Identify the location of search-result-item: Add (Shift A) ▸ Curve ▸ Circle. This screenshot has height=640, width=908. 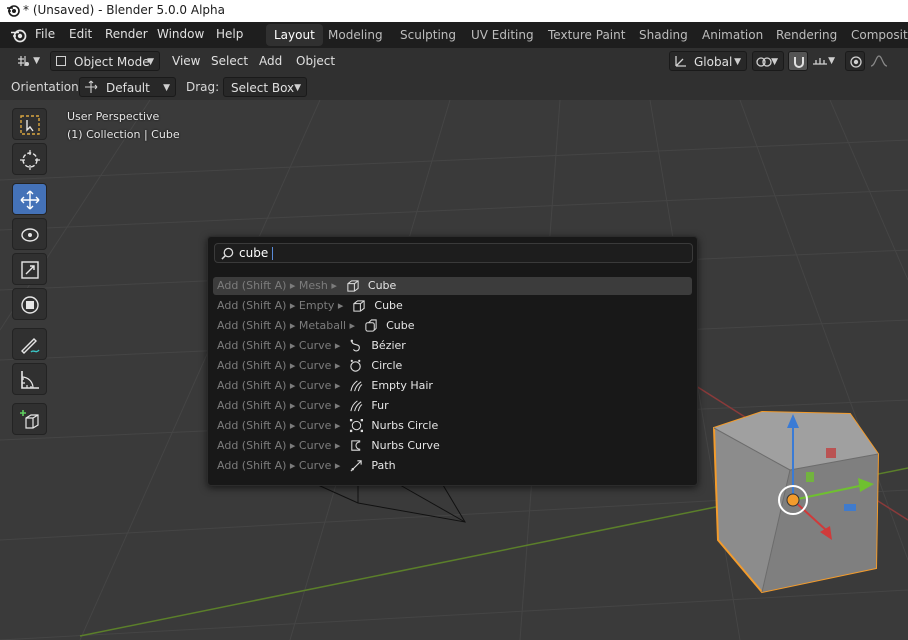
(452, 366).